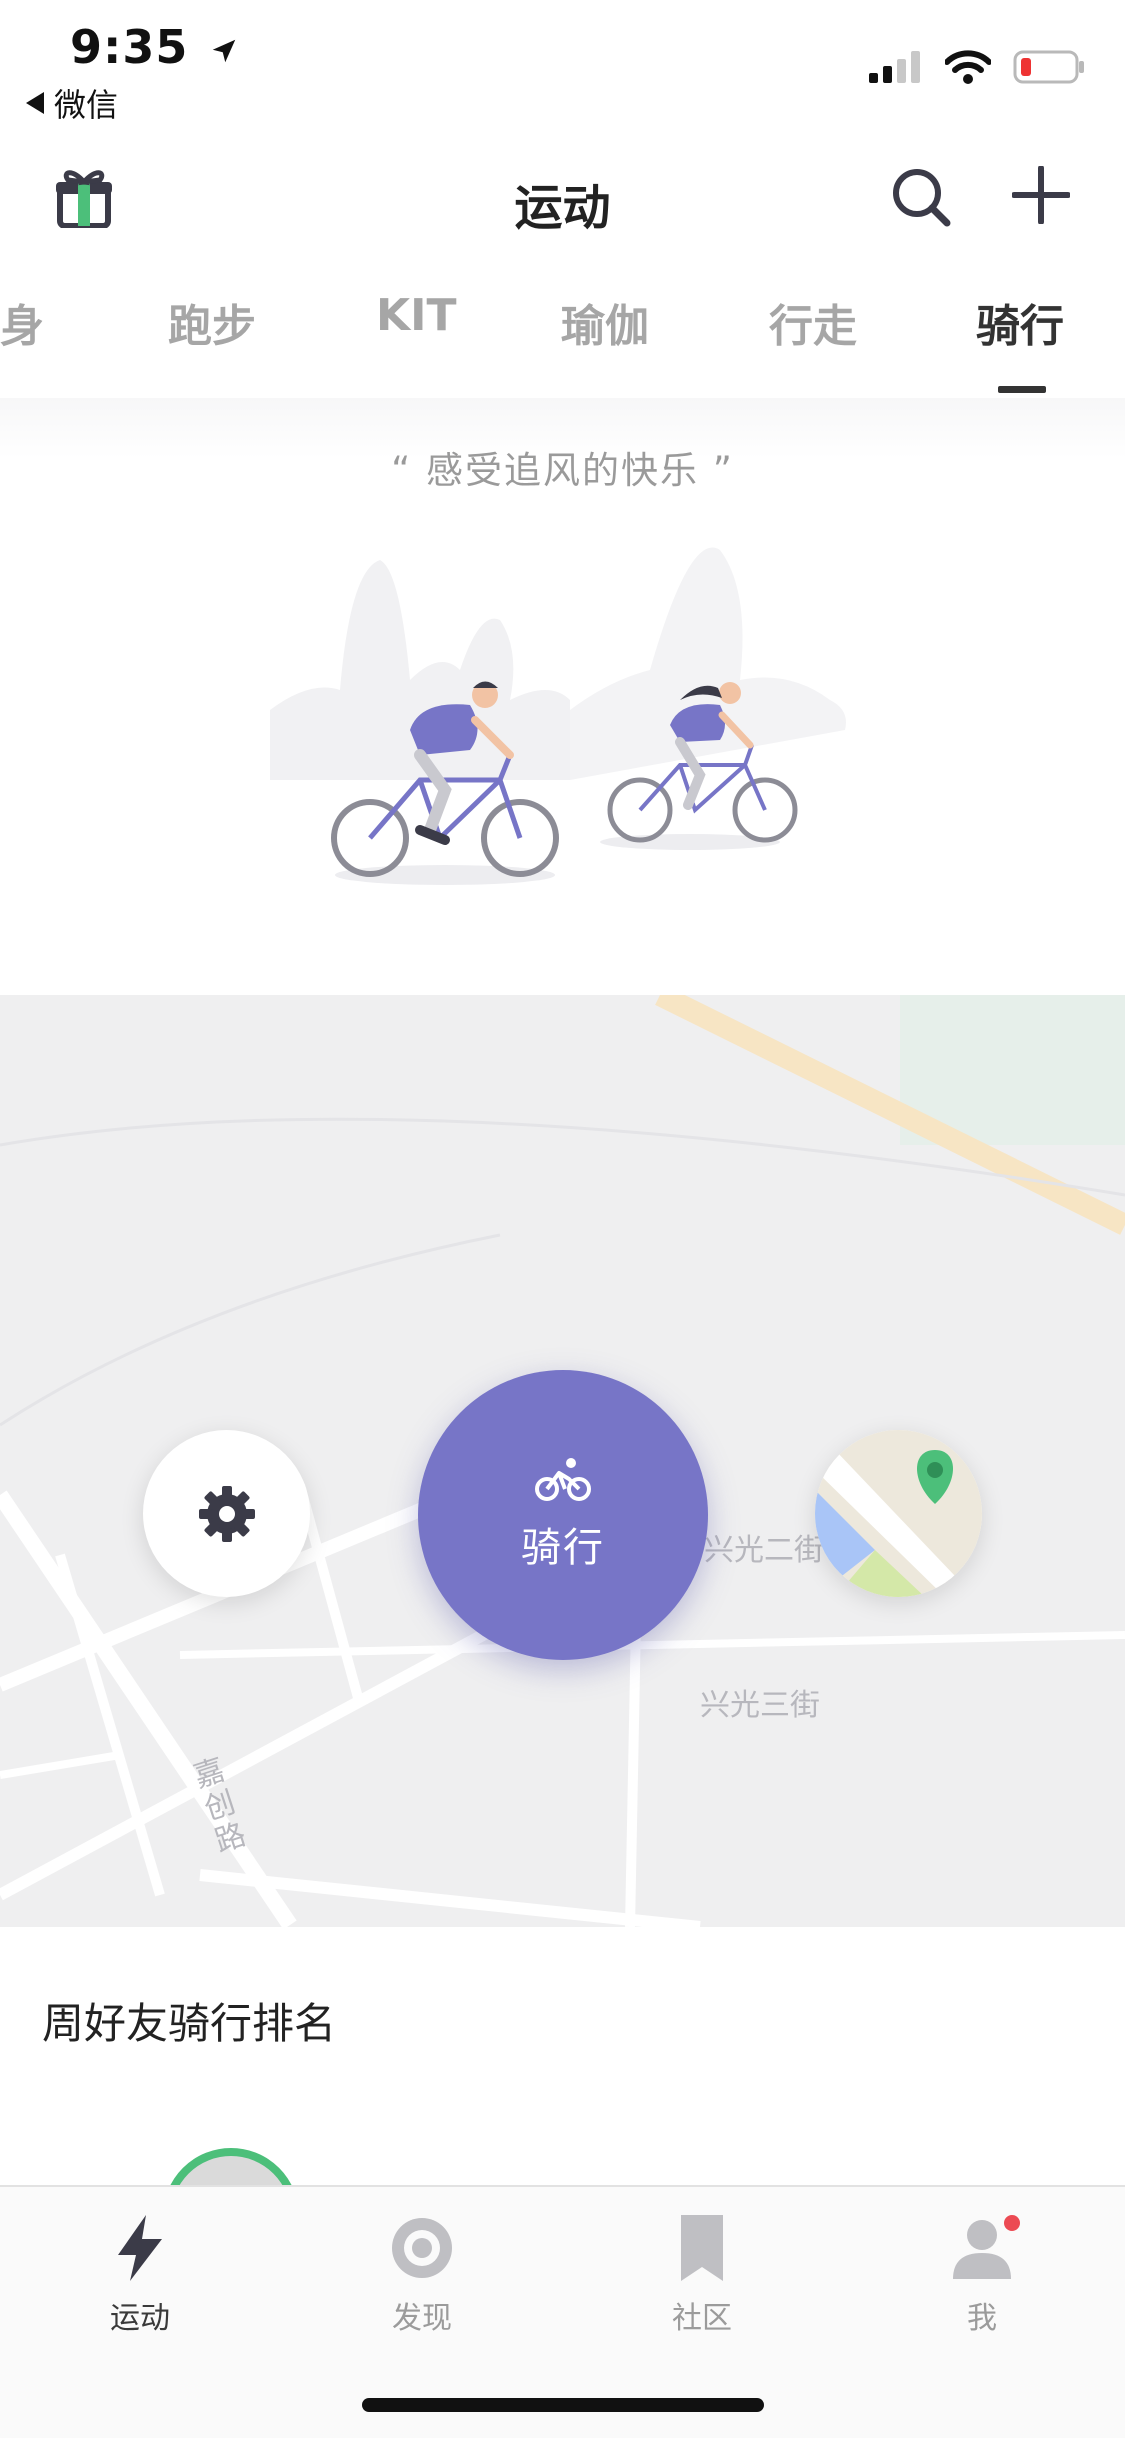 Image resolution: width=1125 pixels, height=2438 pixels. What do you see at coordinates (1020, 322) in the screenshot?
I see `tab-cycling: 骑行` at bounding box center [1020, 322].